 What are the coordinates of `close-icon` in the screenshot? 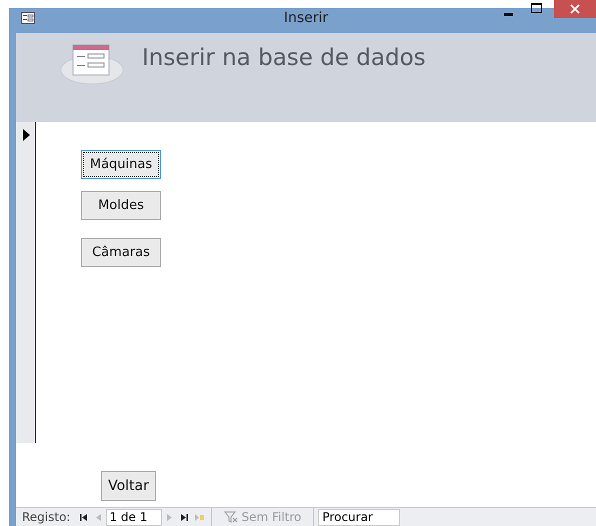 It's located at (575, 9).